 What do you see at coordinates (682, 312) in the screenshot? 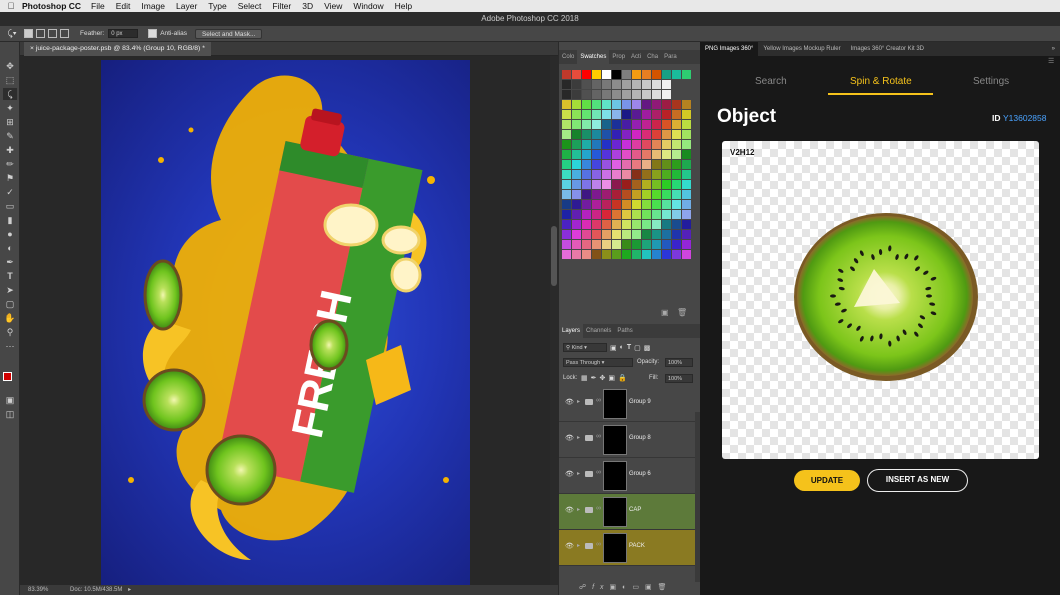
I see `delete-swatch-icon: 🗑` at bounding box center [682, 312].